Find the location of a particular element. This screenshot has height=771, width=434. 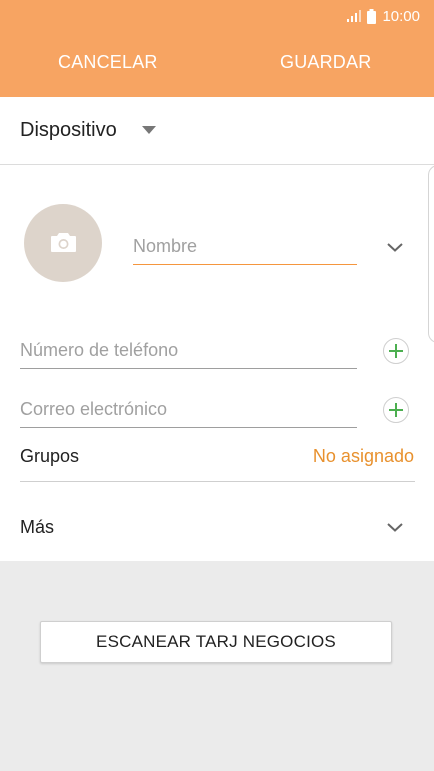

email-field is located at coordinates (188, 409).